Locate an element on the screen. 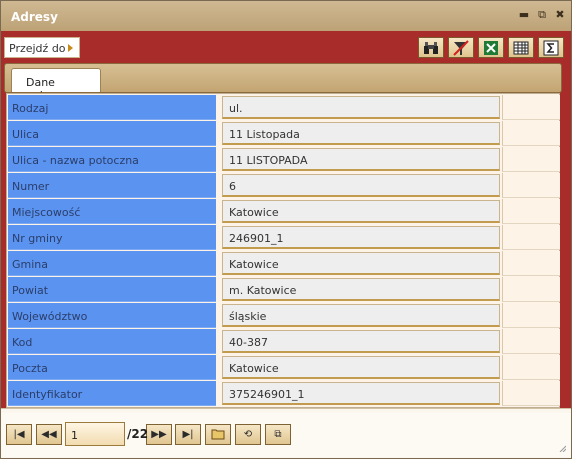  table-icon is located at coordinates (521, 48).